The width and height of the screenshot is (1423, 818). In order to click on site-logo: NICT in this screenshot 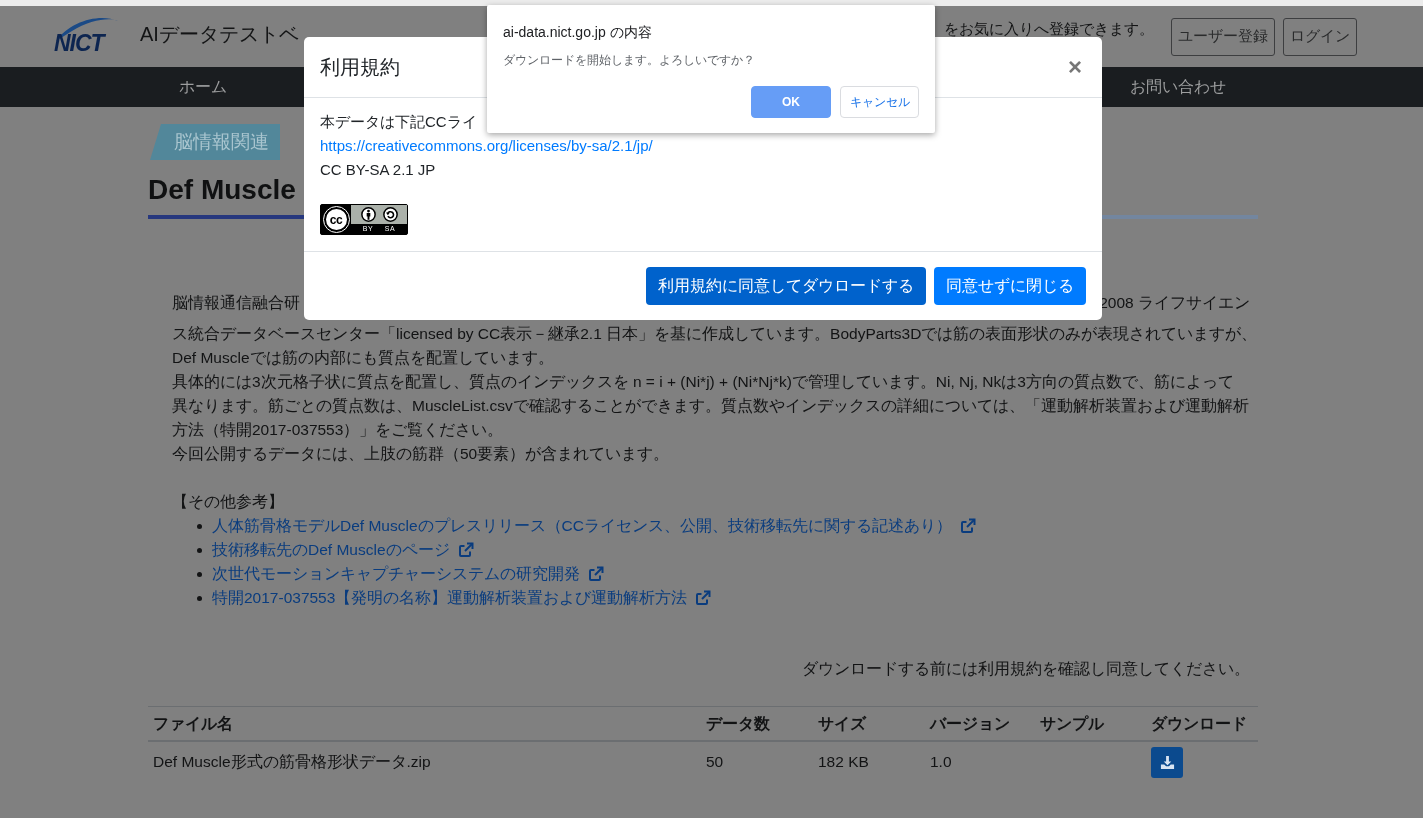, I will do `click(86, 36)`.